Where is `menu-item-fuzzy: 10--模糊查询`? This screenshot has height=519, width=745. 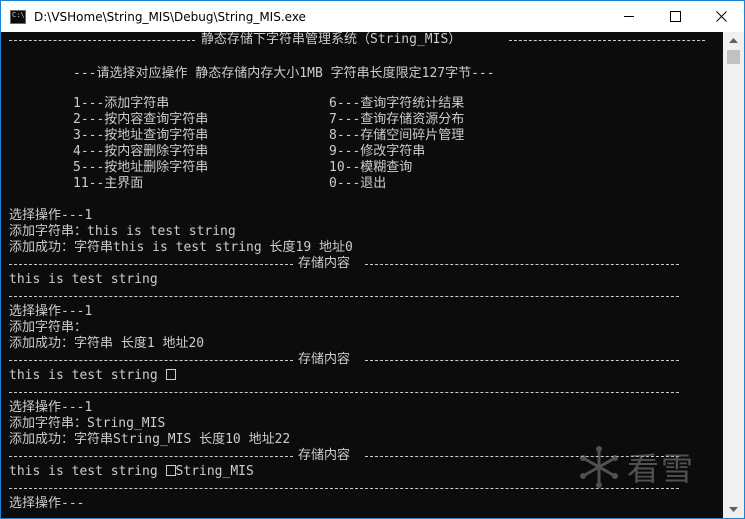 menu-item-fuzzy: 10--模糊查询 is located at coordinates (371, 167).